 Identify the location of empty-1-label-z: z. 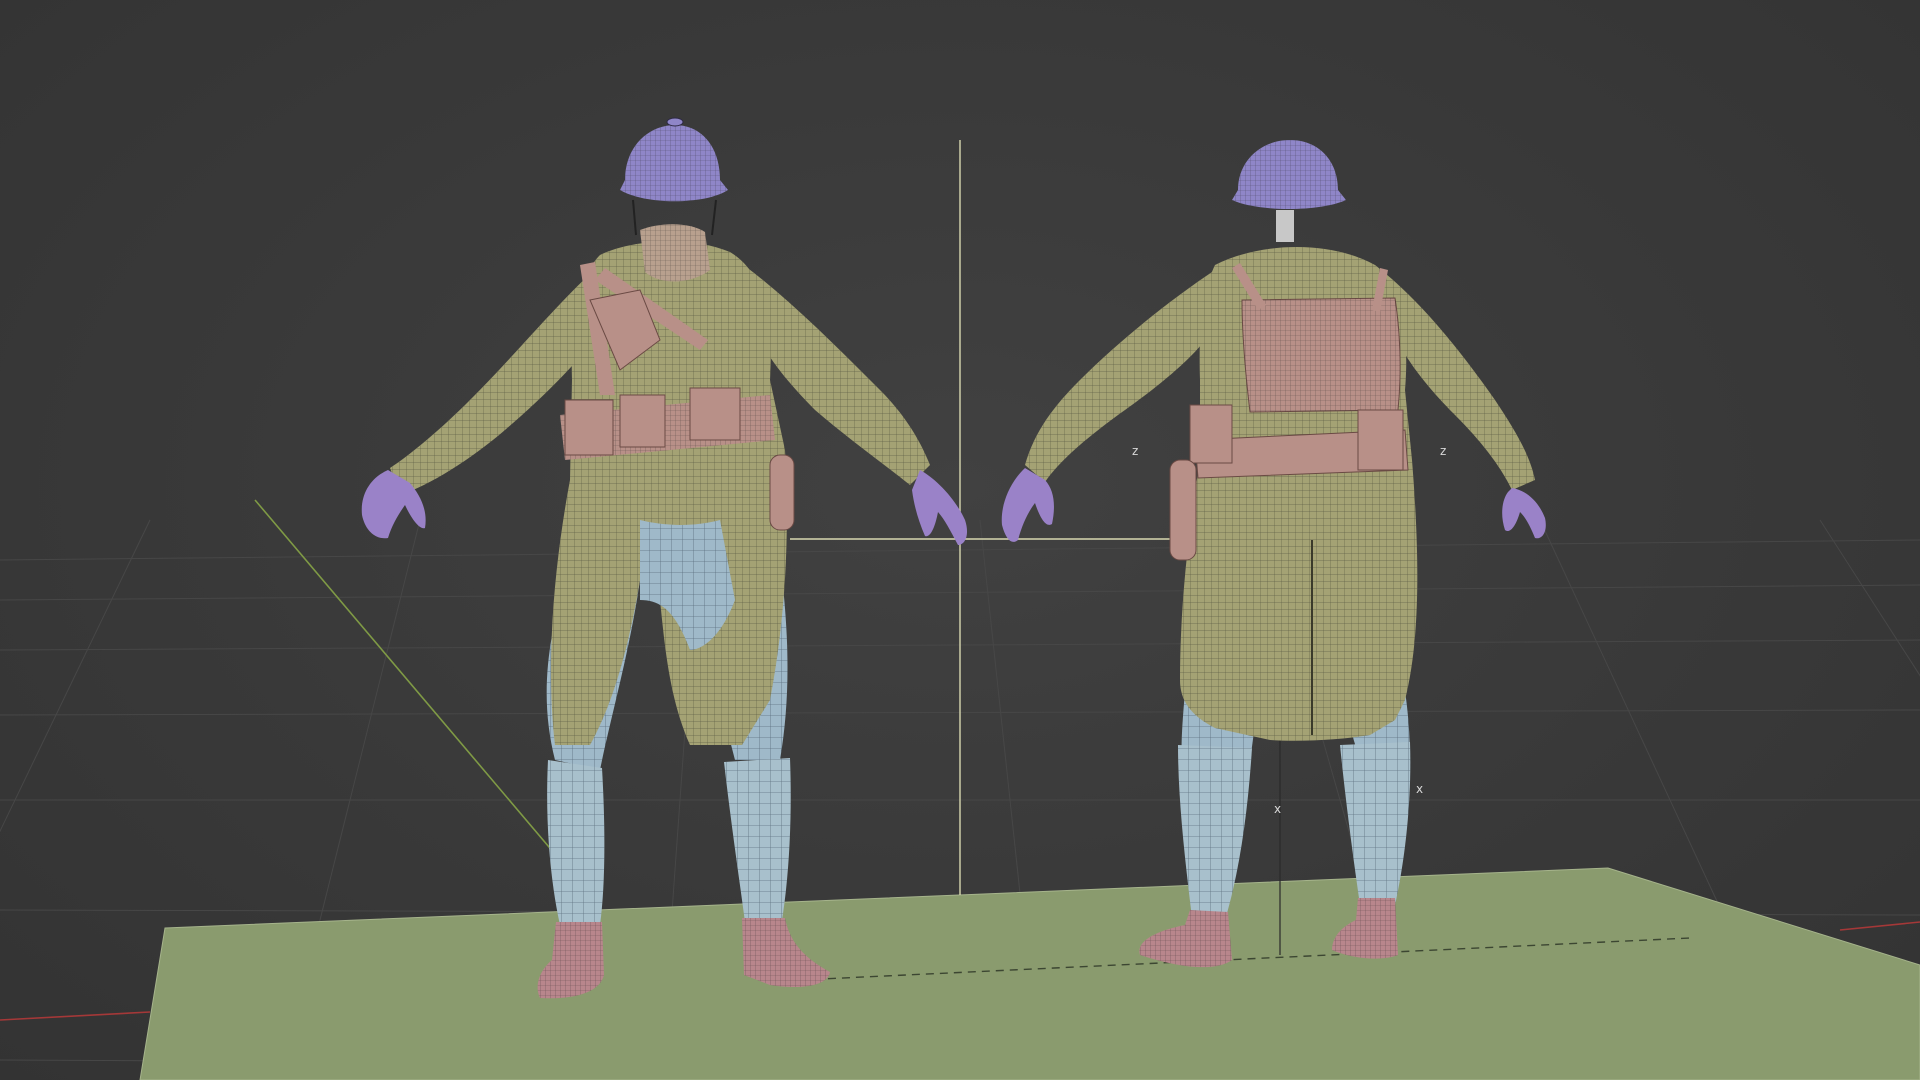
(1135, 451).